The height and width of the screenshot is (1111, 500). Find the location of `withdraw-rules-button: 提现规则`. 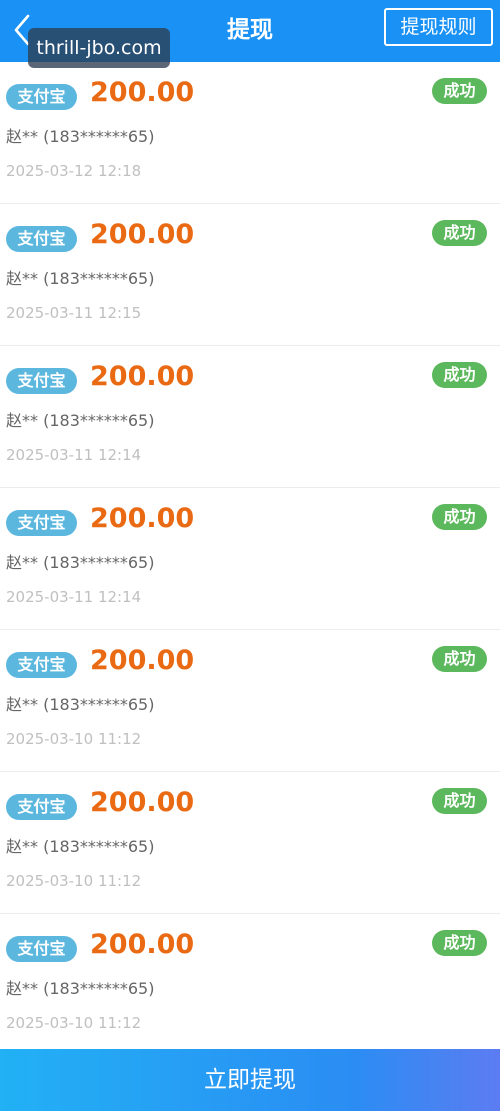

withdraw-rules-button: 提现规则 is located at coordinates (438, 27).